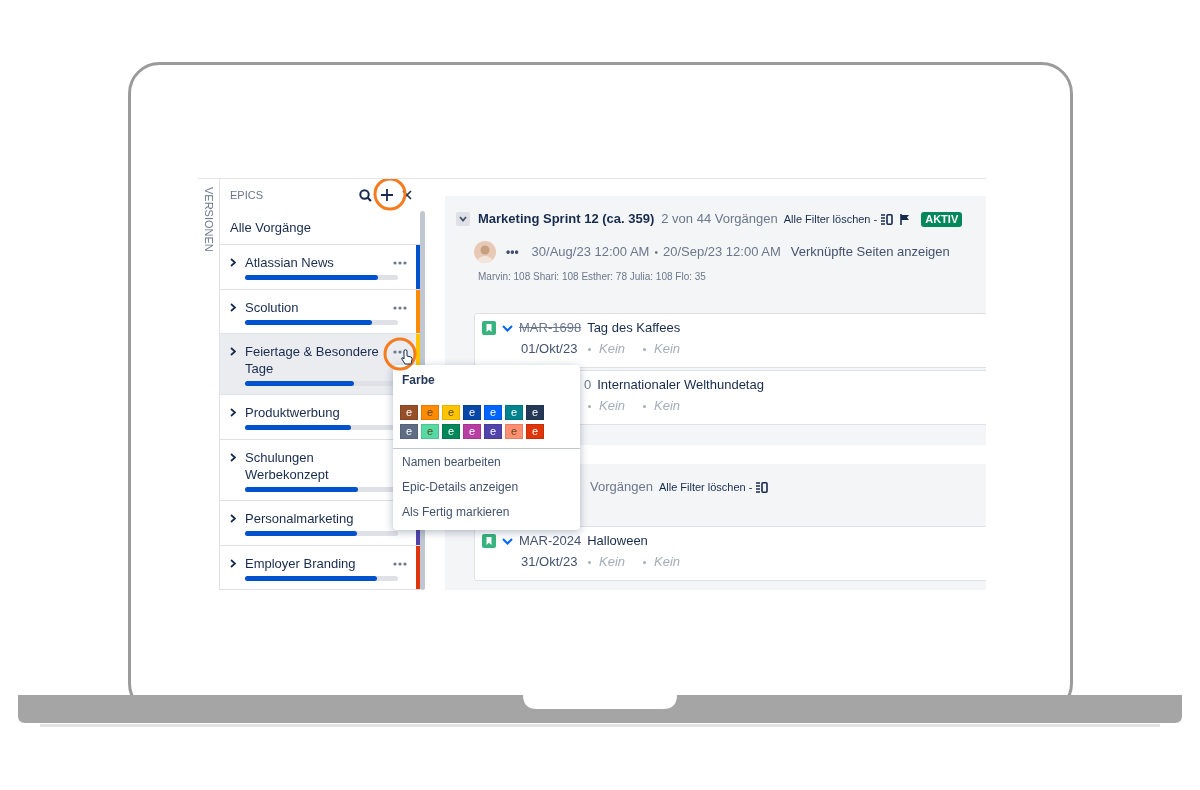 This screenshot has height=790, width=1200. Describe the element at coordinates (315, 307) in the screenshot. I see `epic-name: Scolution` at that location.